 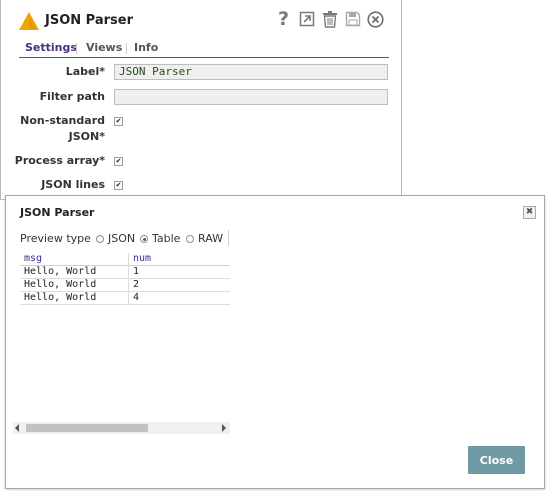 I want to click on process-array-label: Process array*, so click(x=59, y=160).